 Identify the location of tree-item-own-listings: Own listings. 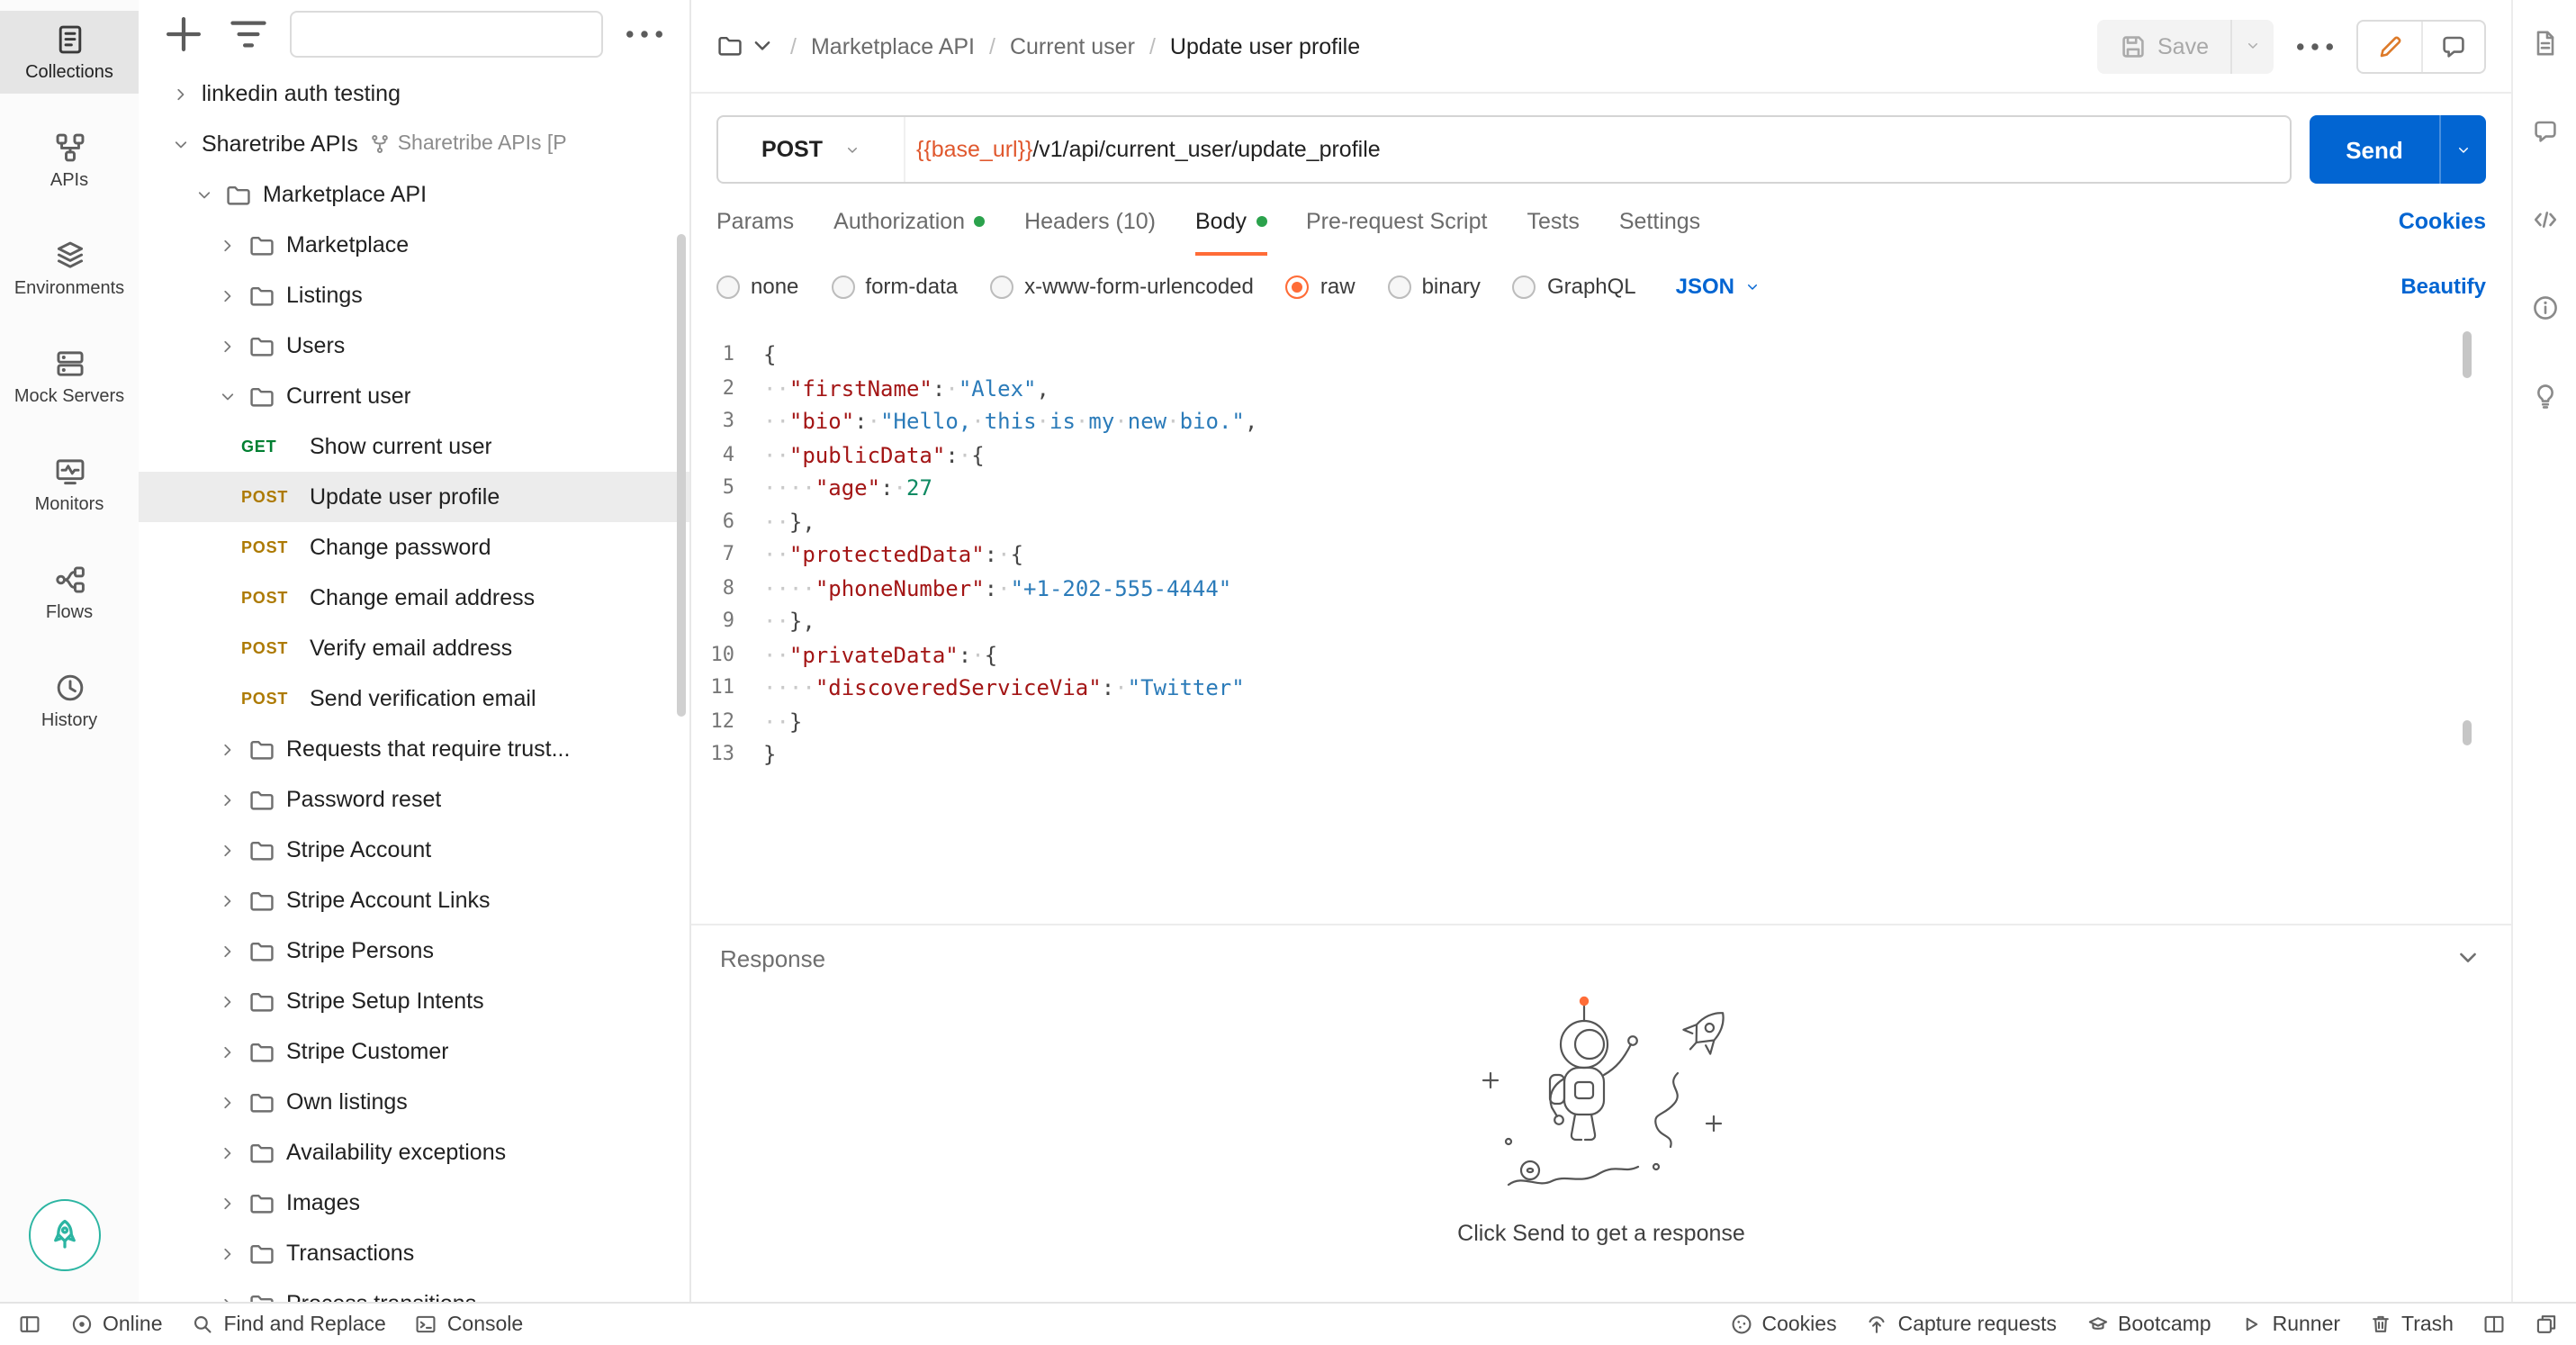
(414, 1102).